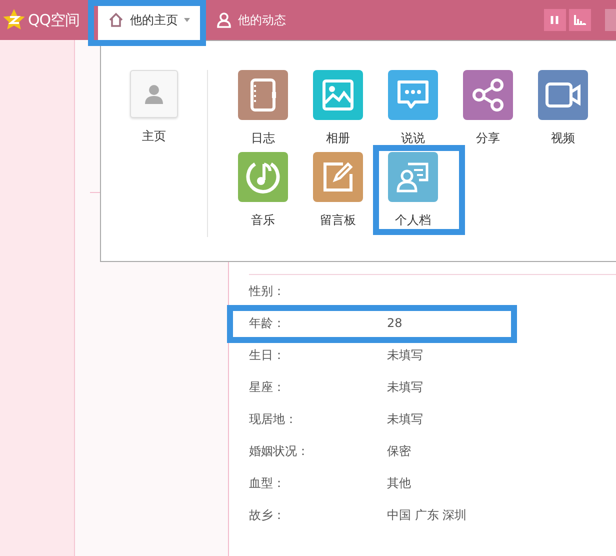 The width and height of the screenshot is (616, 556). What do you see at coordinates (563, 95) in the screenshot?
I see `video-icon` at bounding box center [563, 95].